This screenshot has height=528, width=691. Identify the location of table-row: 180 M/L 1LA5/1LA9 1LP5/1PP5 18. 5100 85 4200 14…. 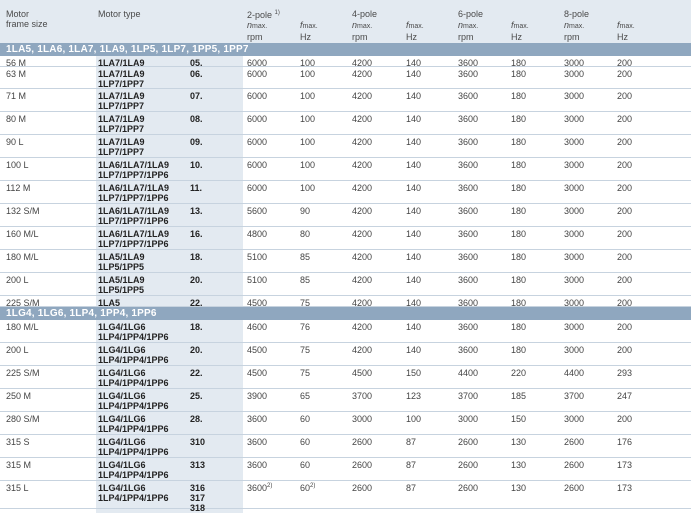
(345, 261).